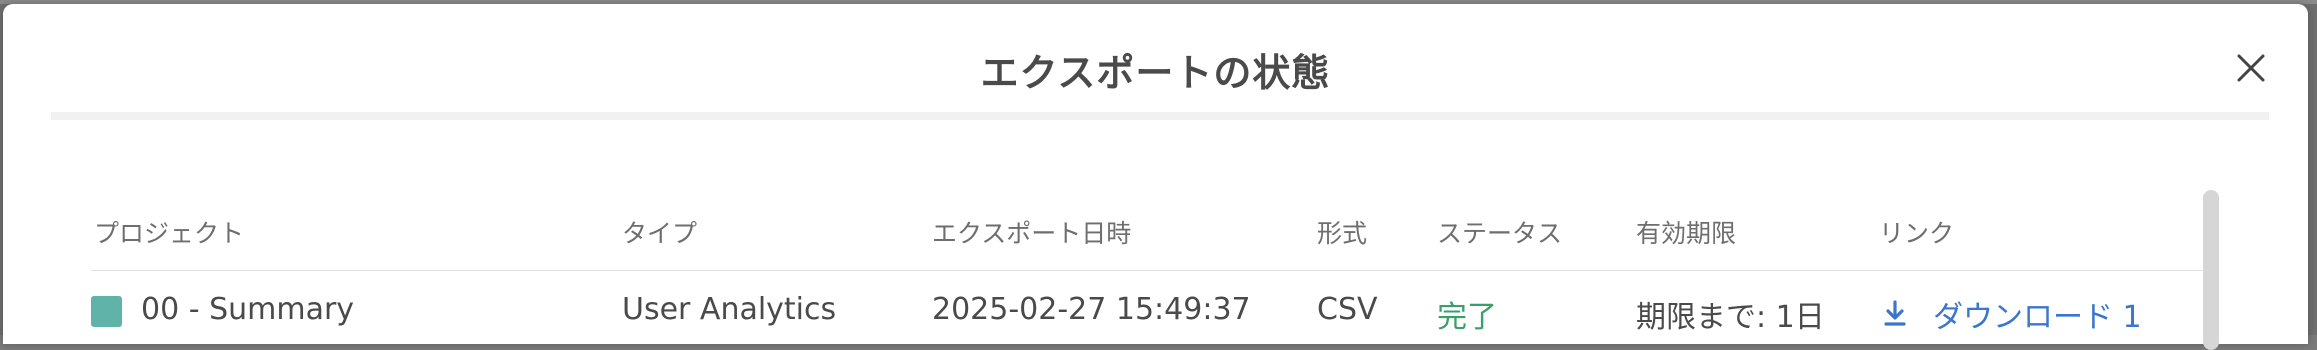  Describe the element at coordinates (729, 309) in the screenshot. I see `cell-type: User Analytics` at that location.